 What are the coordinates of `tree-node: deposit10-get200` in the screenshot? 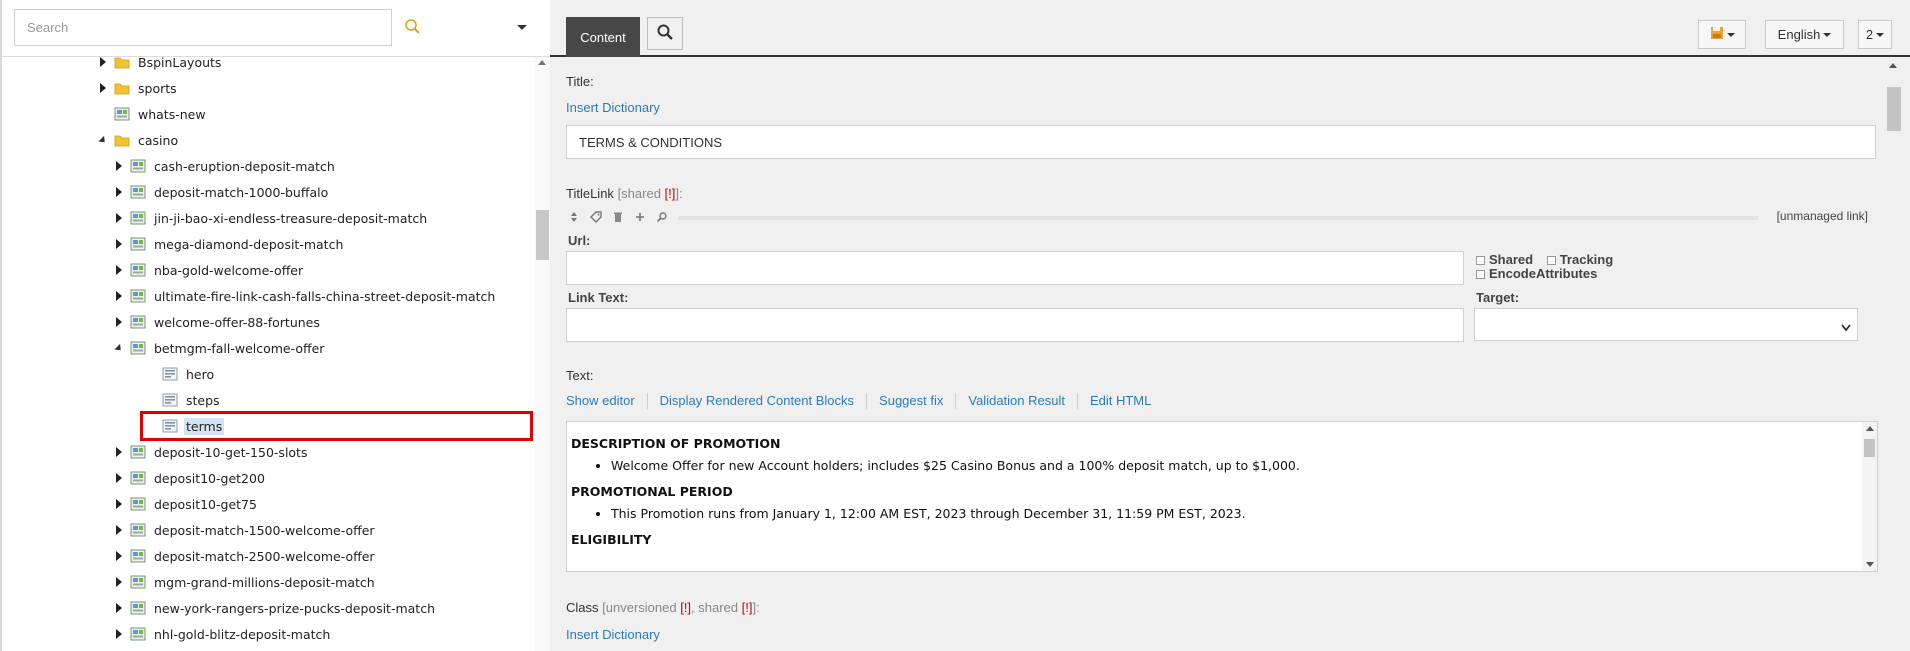 It's located at (190, 478).